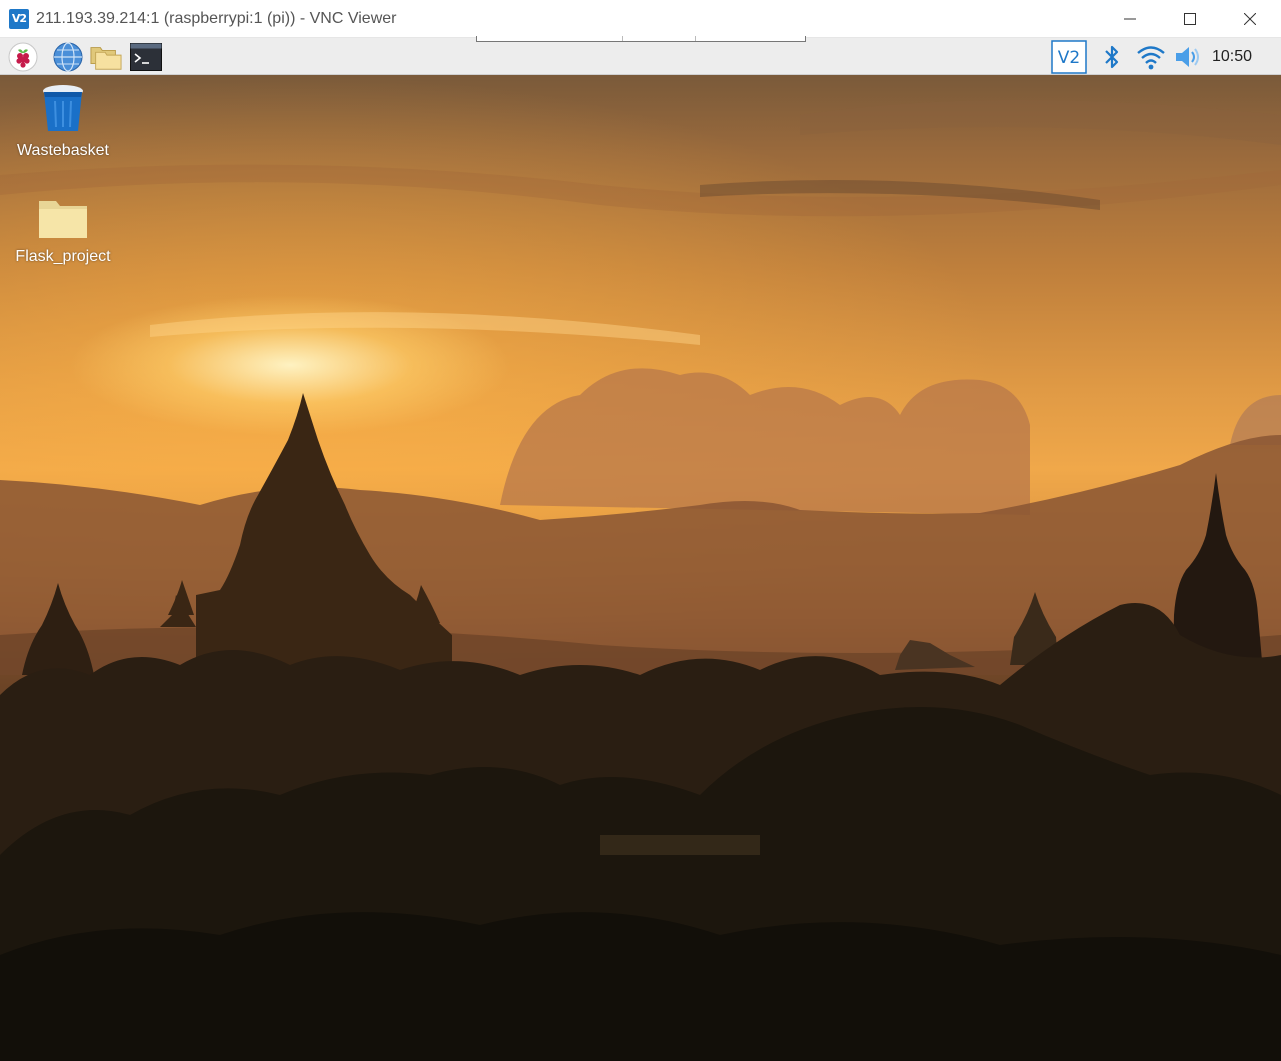 This screenshot has width=1281, height=1061. Describe the element at coordinates (641, 39) in the screenshot. I see `vnc-toolbar-handle` at that location.